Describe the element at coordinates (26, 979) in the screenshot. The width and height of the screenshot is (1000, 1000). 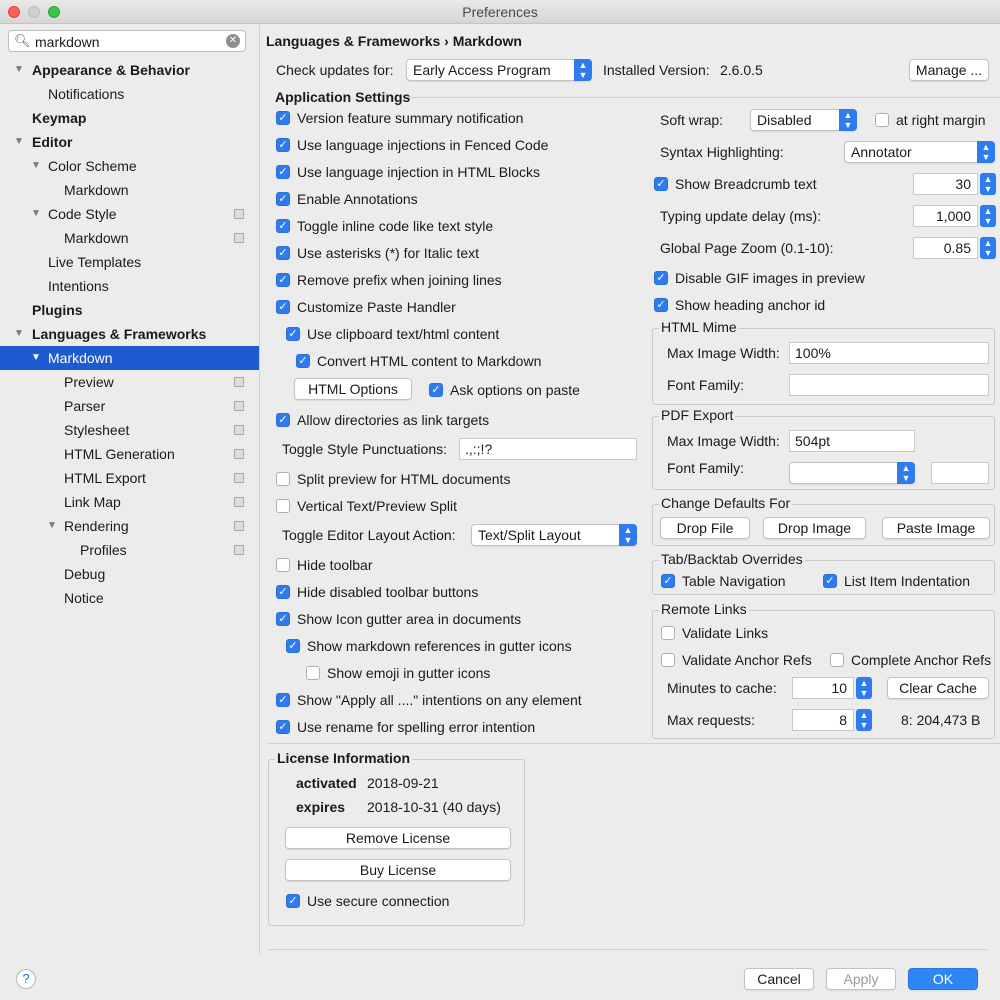
I see `help-icon: ?` at that location.